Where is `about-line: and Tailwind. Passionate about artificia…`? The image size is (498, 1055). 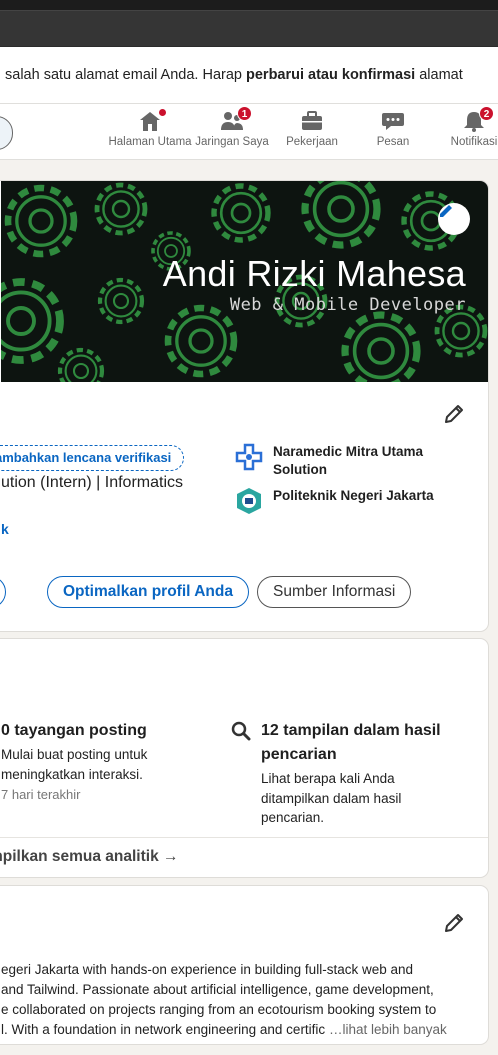
about-line: and Tailwind. Passionate about artificia… is located at coordinates (217, 989).